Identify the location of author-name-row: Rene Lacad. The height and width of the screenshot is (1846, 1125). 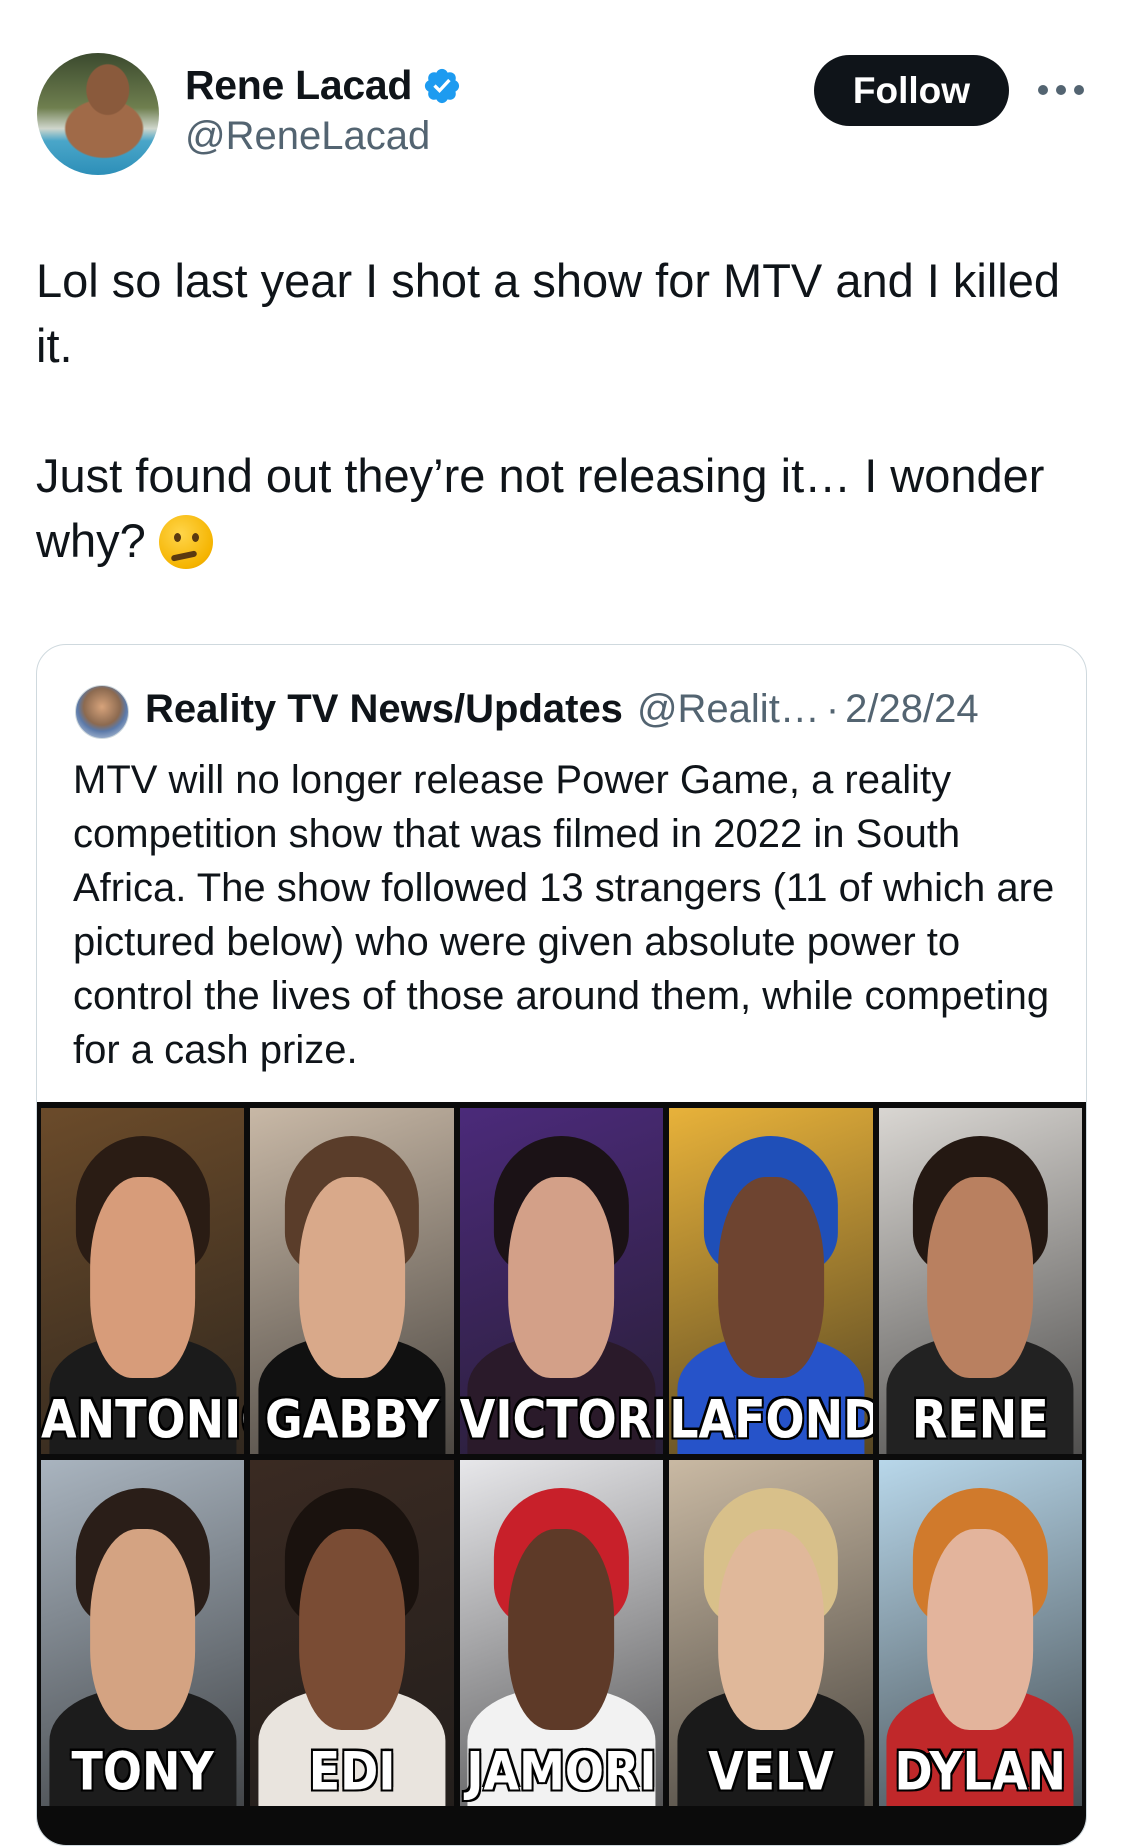
(323, 85).